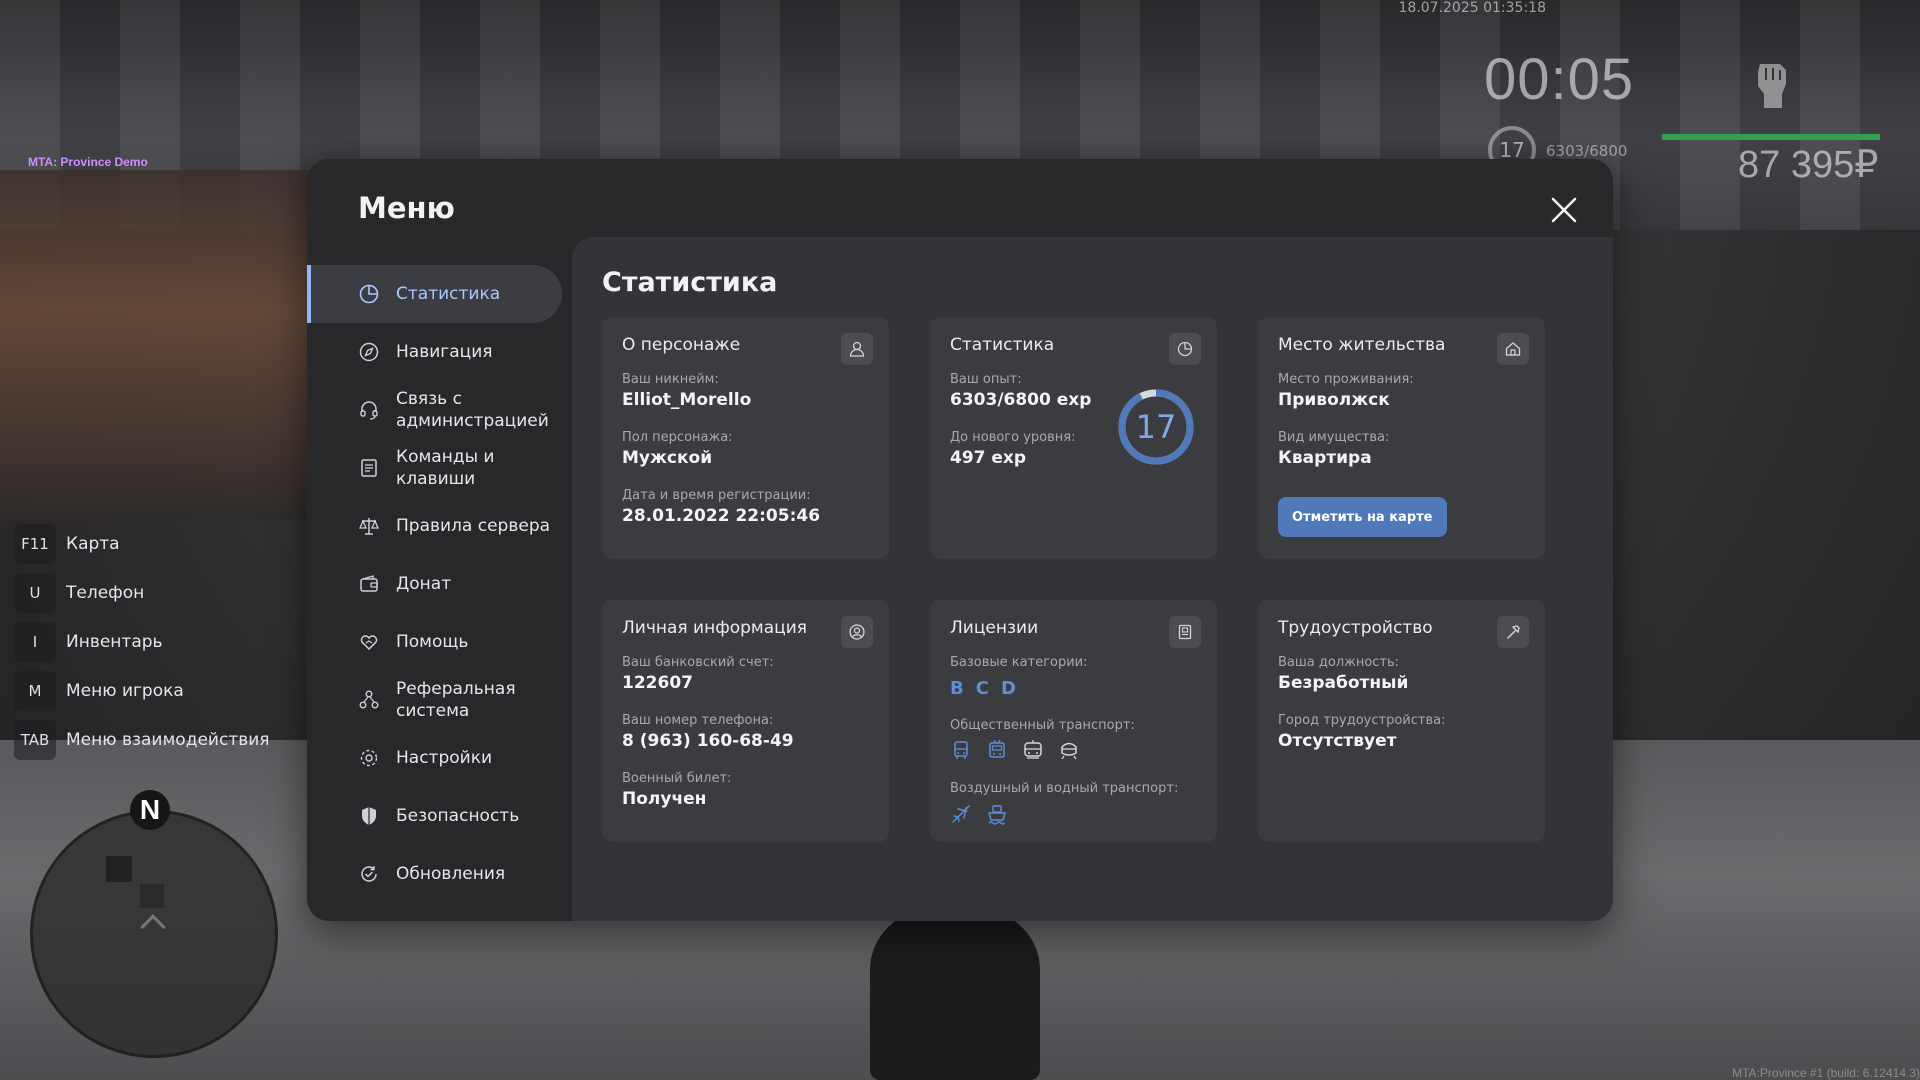 This screenshot has height=1080, width=1920. I want to click on boat-icon, so click(997, 814).